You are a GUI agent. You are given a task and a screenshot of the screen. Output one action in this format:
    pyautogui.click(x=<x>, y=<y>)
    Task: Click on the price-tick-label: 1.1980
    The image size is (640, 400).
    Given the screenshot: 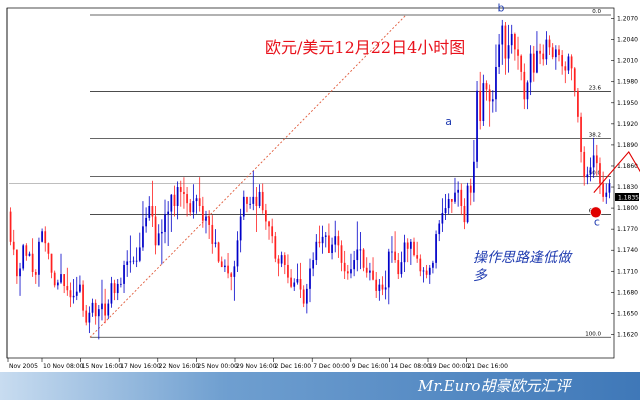 What is the action you would take?
    pyautogui.click(x=627, y=82)
    